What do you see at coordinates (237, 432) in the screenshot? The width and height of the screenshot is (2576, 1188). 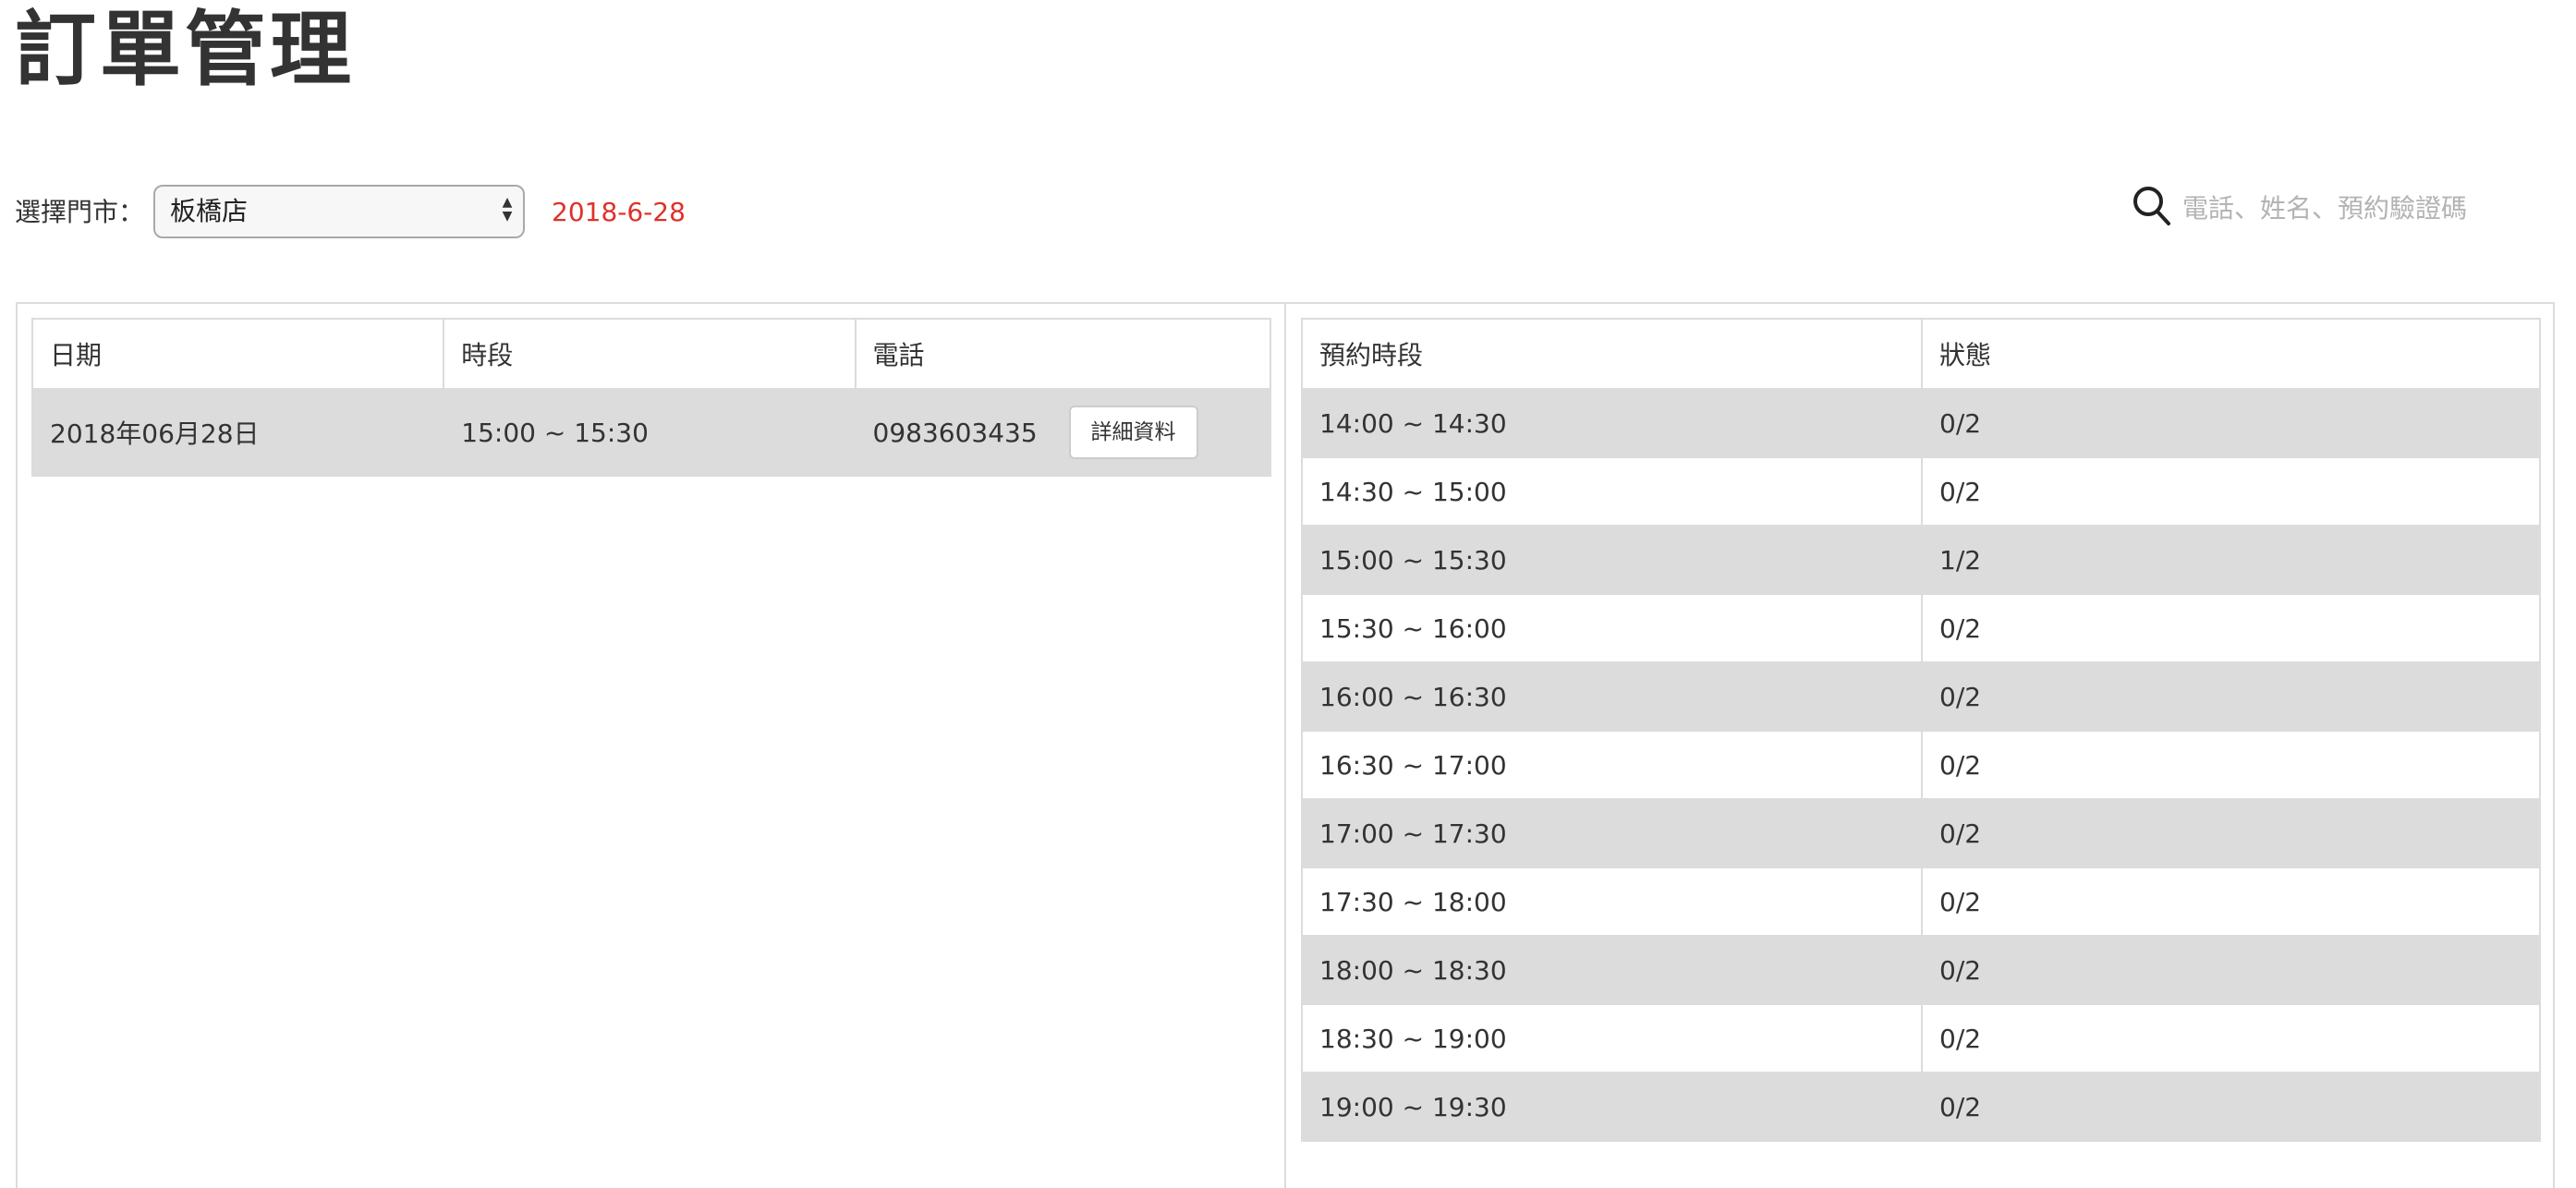 I see `order-date-cell: 2018年06月28日` at bounding box center [237, 432].